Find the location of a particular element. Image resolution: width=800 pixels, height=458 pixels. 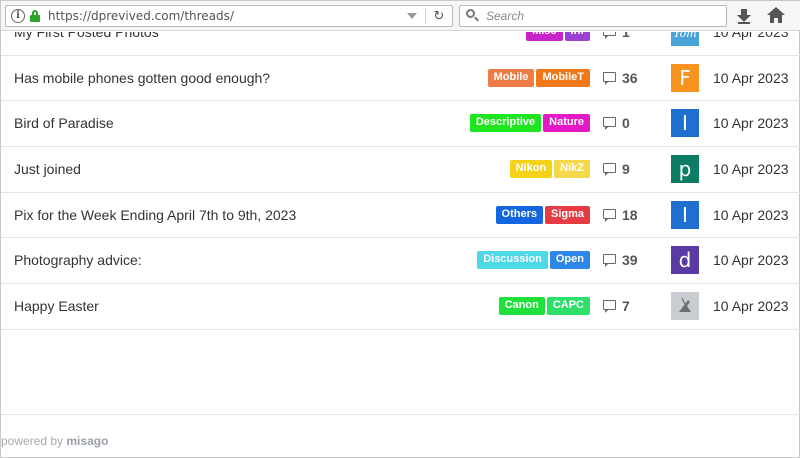

reply-count: 0 is located at coordinates (626, 123).